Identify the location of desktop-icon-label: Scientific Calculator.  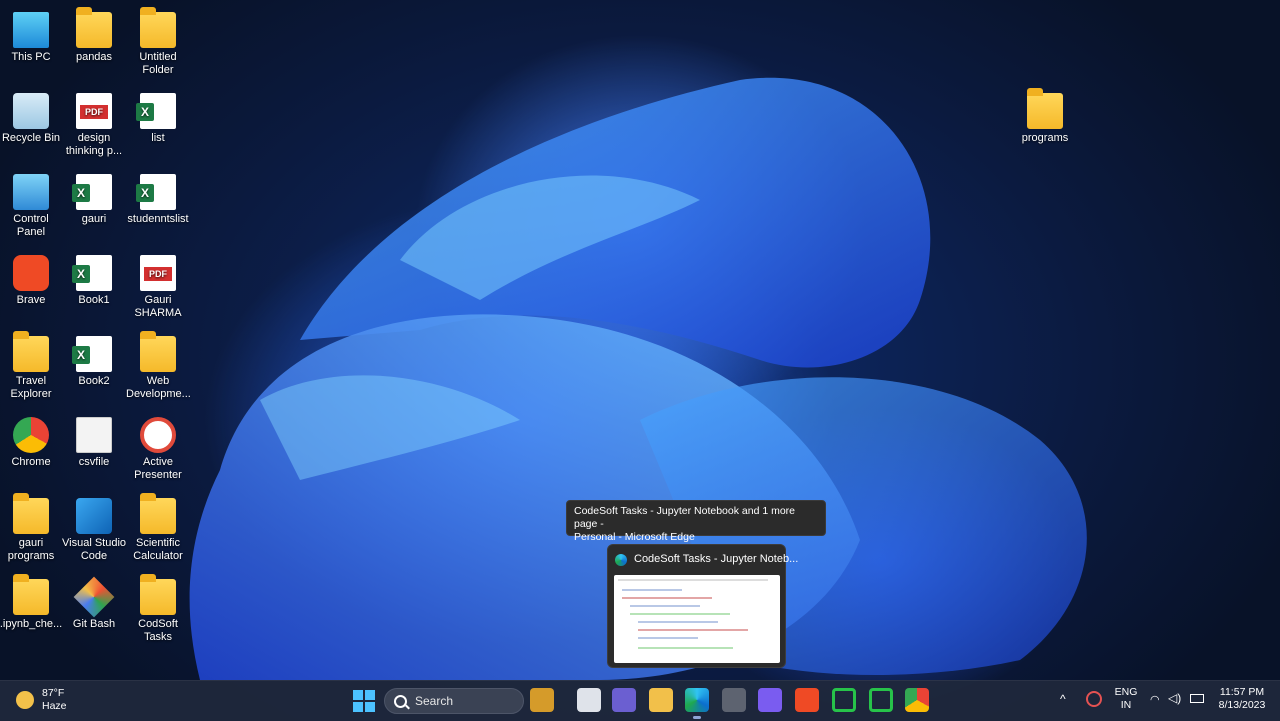
(158, 549).